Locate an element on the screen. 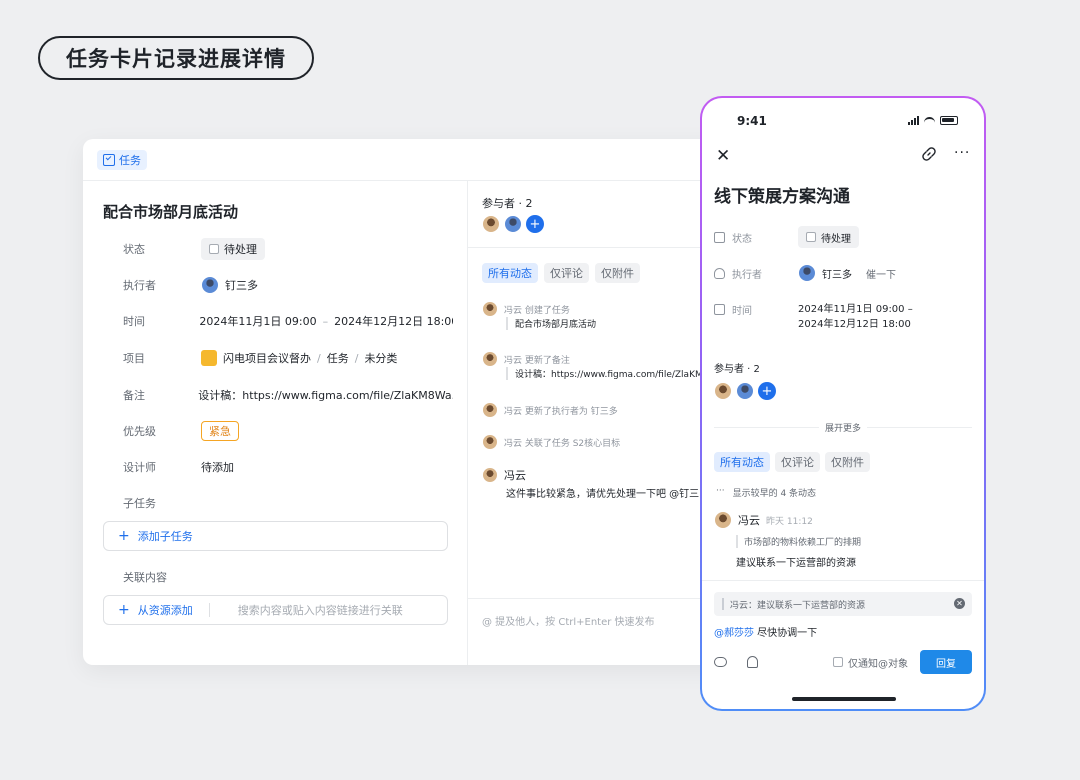 The width and height of the screenshot is (1080, 780). show-earlier-label: 显示较早的 4 条动态 is located at coordinates (774, 494).